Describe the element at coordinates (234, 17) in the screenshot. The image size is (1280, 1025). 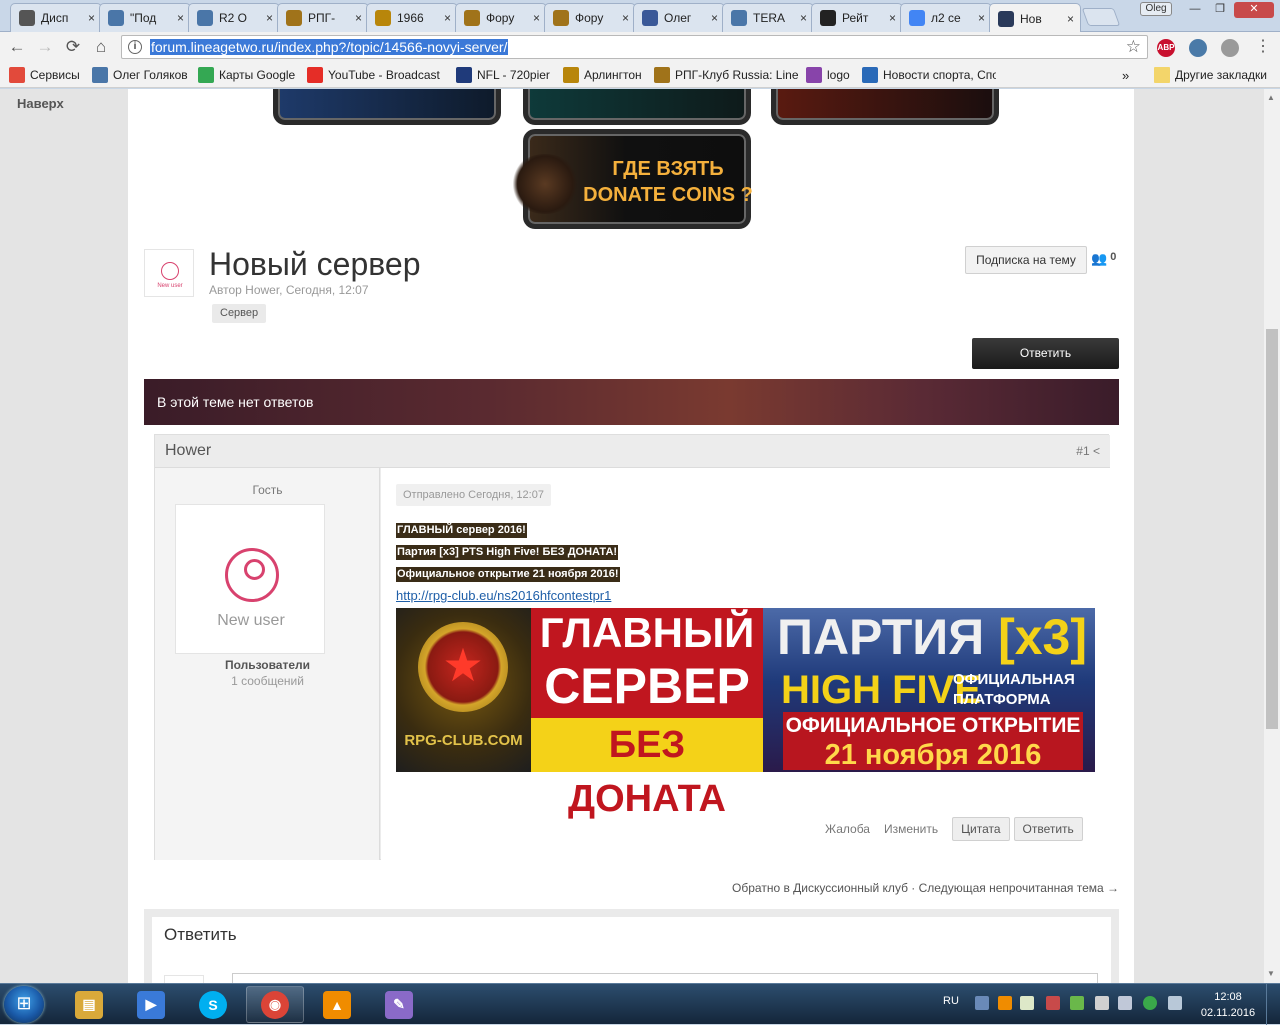
I see `tab-3: R2 O ×` at that location.